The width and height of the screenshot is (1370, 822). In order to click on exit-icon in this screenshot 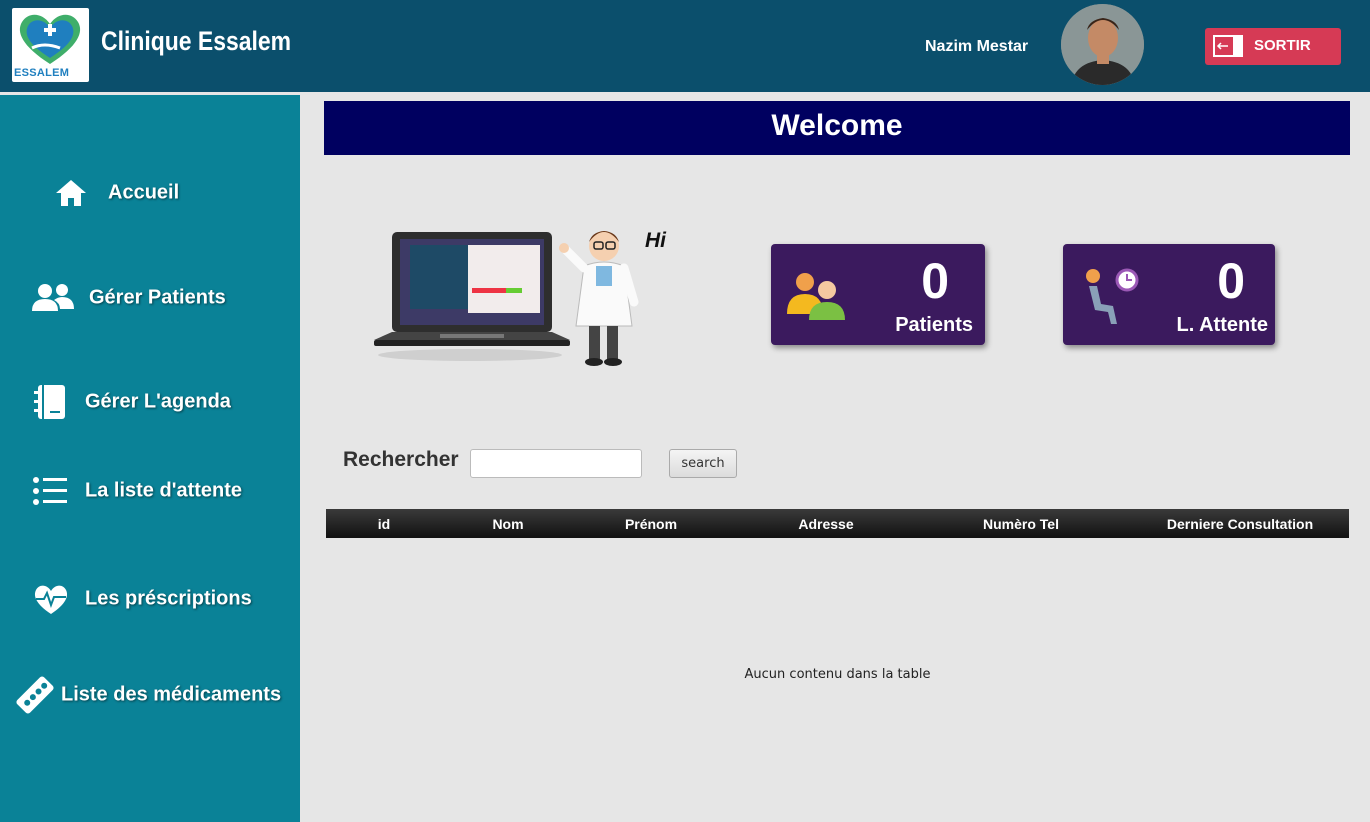, I will do `click(1228, 46)`.